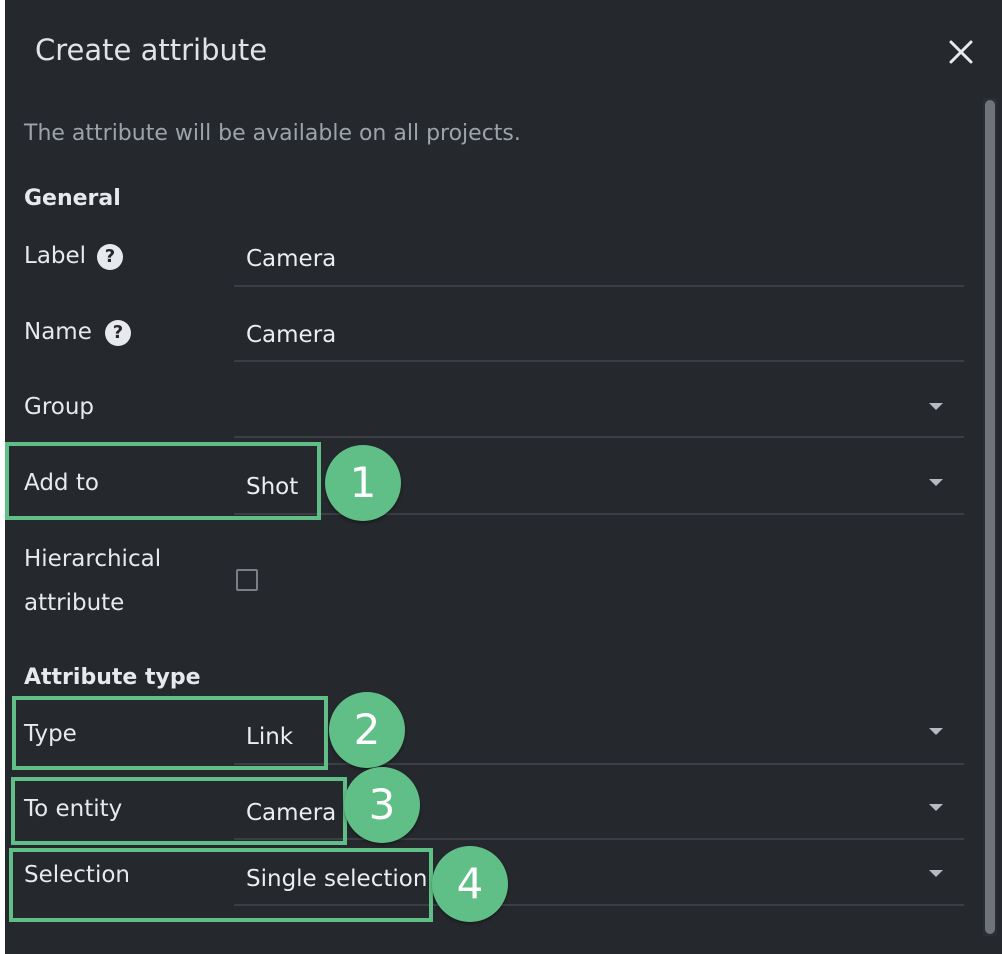 The height and width of the screenshot is (954, 1002). I want to click on name-field-label: Name, so click(58, 332).